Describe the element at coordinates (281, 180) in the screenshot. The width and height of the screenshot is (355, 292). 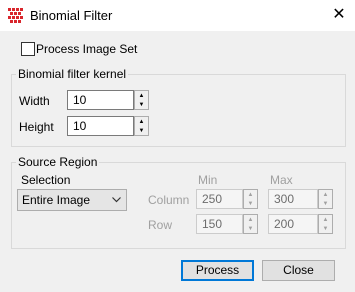
I see `max-header: Max` at that location.